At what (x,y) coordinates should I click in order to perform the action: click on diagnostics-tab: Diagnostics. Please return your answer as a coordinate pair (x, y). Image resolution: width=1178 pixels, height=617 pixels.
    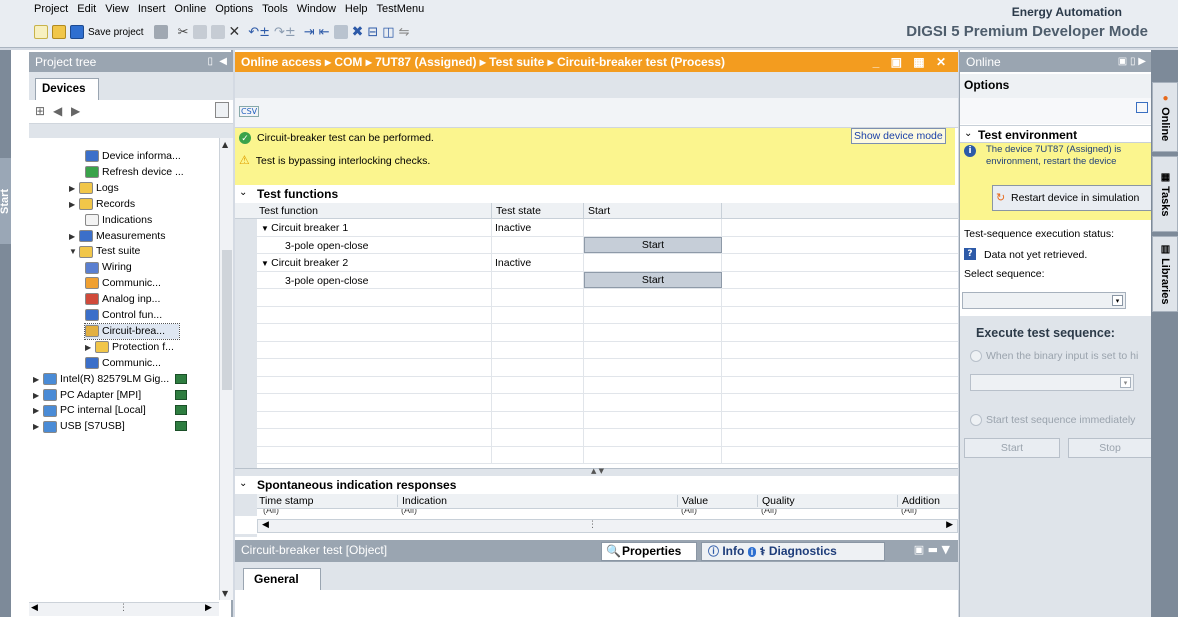
    Looking at the image, I should click on (803, 551).